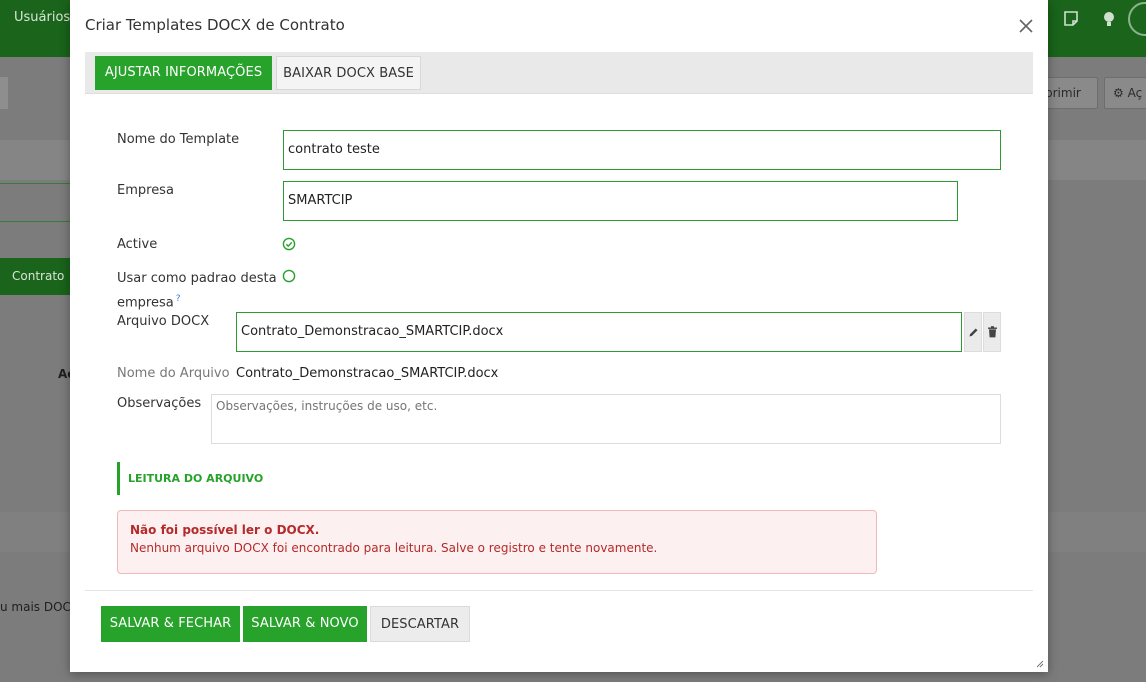 The width and height of the screenshot is (1146, 682). What do you see at coordinates (225, 530) in the screenshot?
I see `alert-title: Não foi possível ler o DOCX.` at bounding box center [225, 530].